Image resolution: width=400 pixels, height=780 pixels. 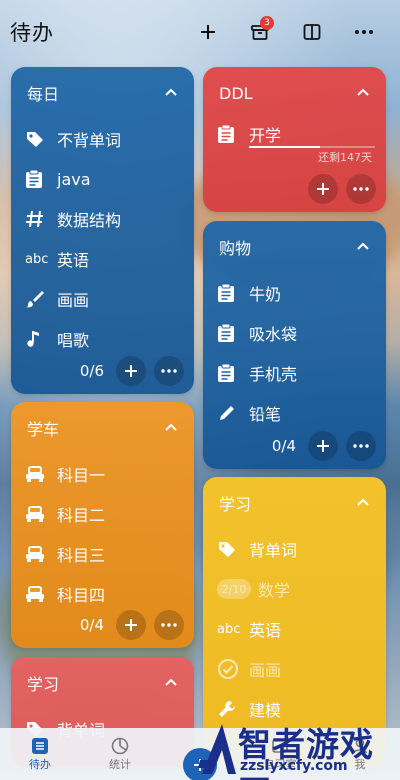 I want to click on card-footer: 0/6, so click(x=102, y=371).